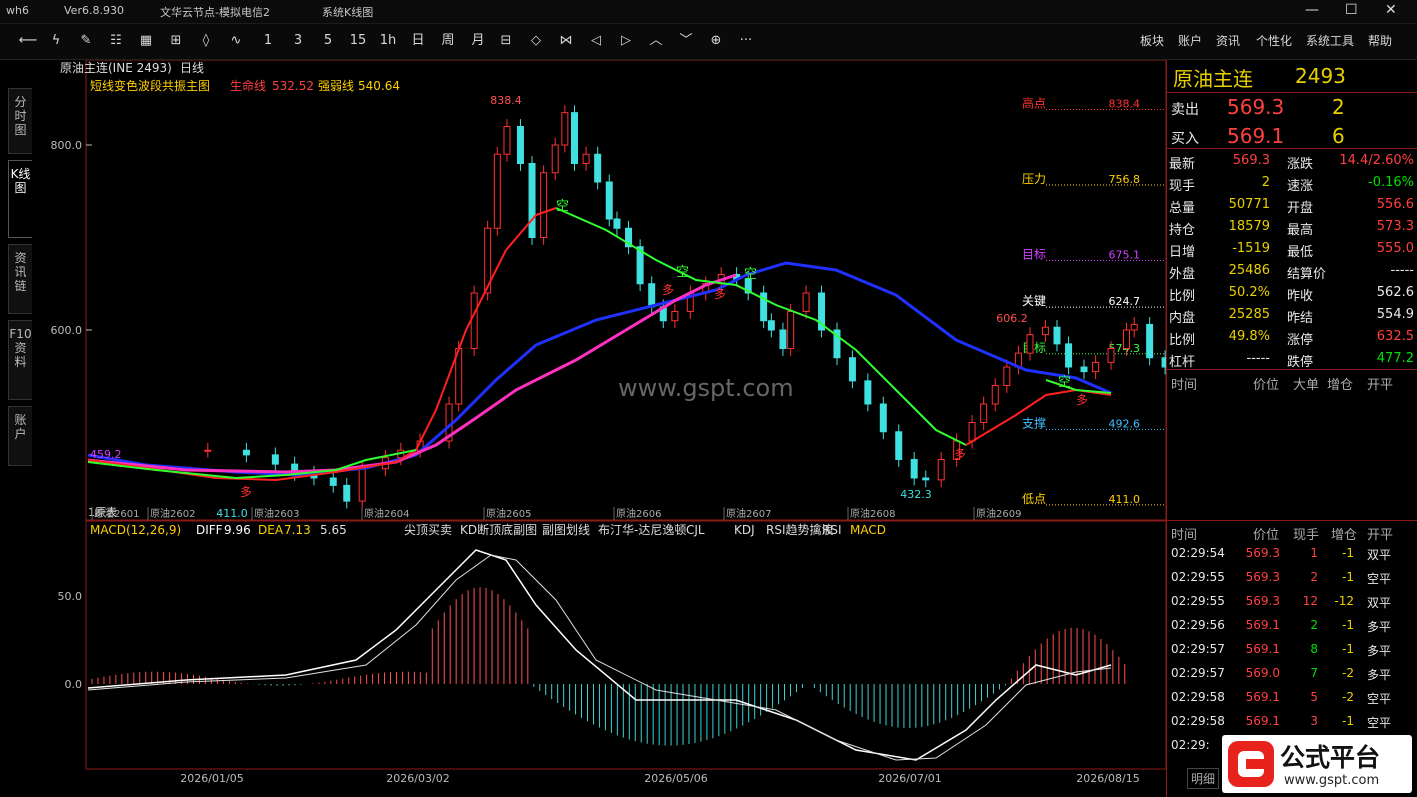 Image resolution: width=1417 pixels, height=797 pixels. I want to click on field-value: 632.5, so click(1395, 336).